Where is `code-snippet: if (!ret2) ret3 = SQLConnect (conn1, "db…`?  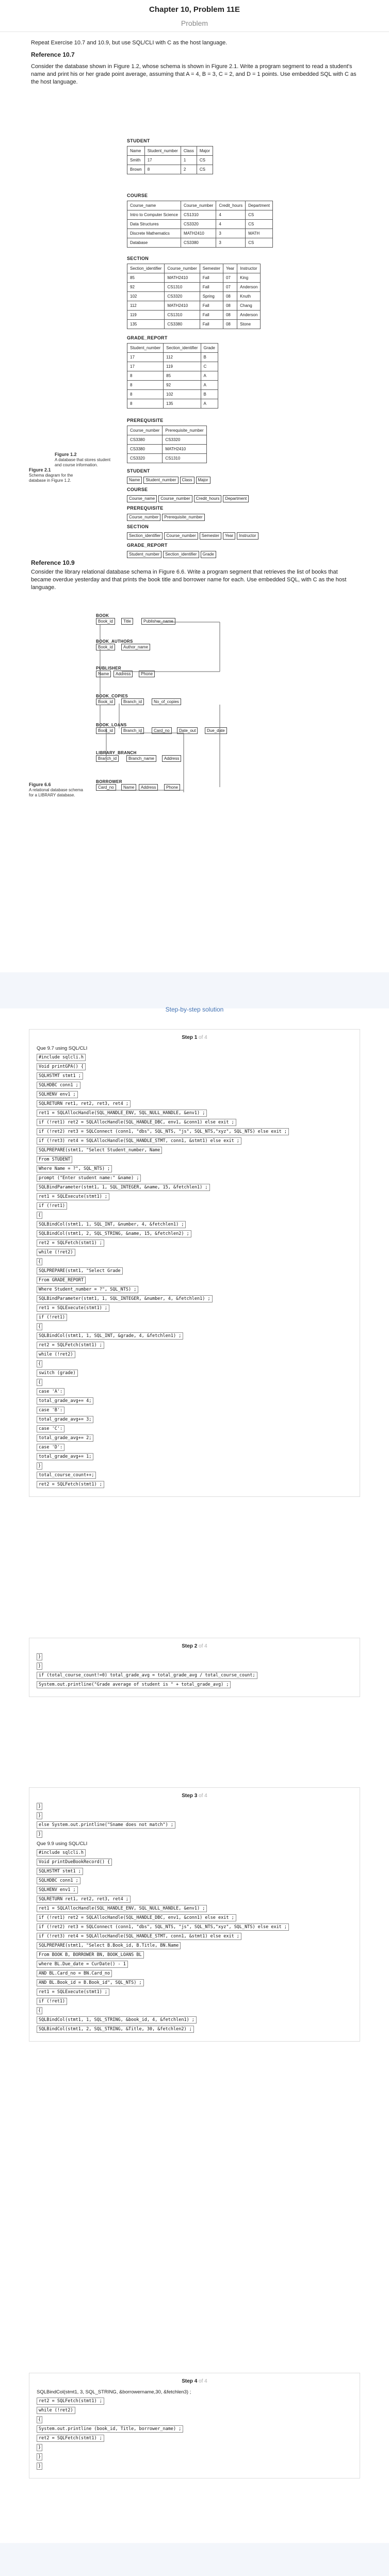
code-snippet: if (!ret2) ret3 = SQLConnect (conn1, "db… is located at coordinates (163, 1927).